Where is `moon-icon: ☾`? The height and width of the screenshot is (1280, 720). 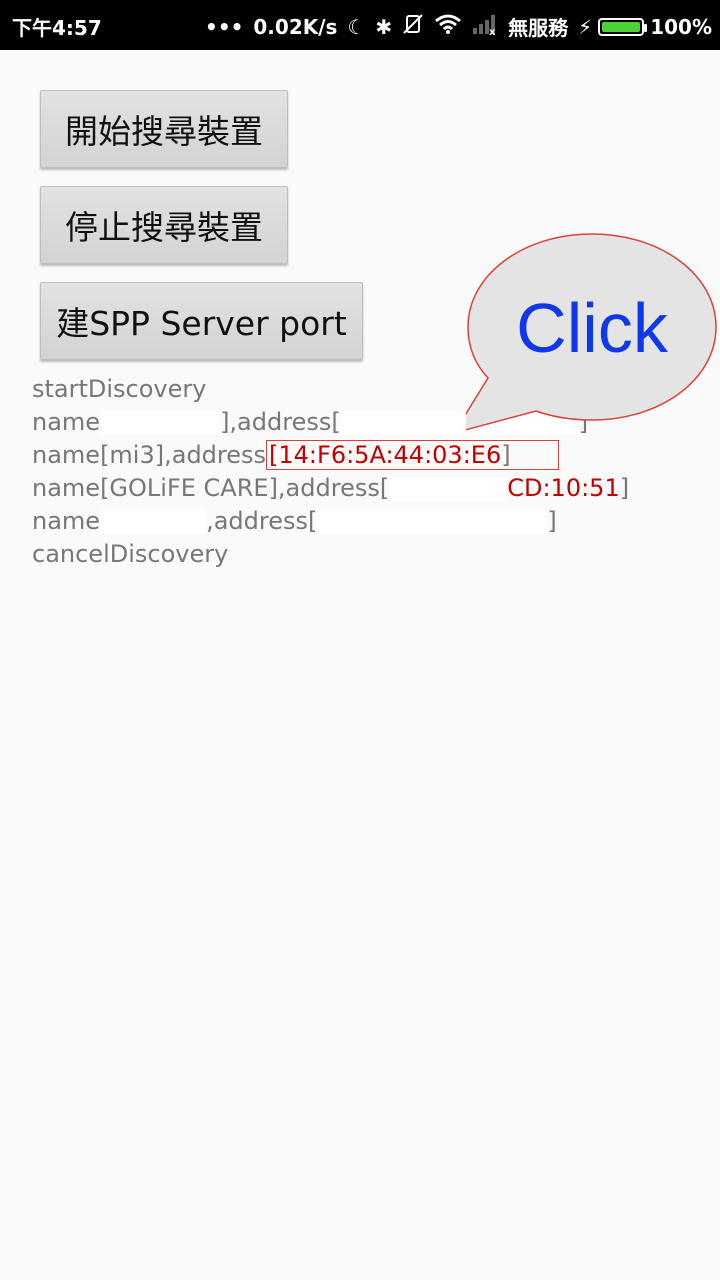 moon-icon: ☾ is located at coordinates (356, 26).